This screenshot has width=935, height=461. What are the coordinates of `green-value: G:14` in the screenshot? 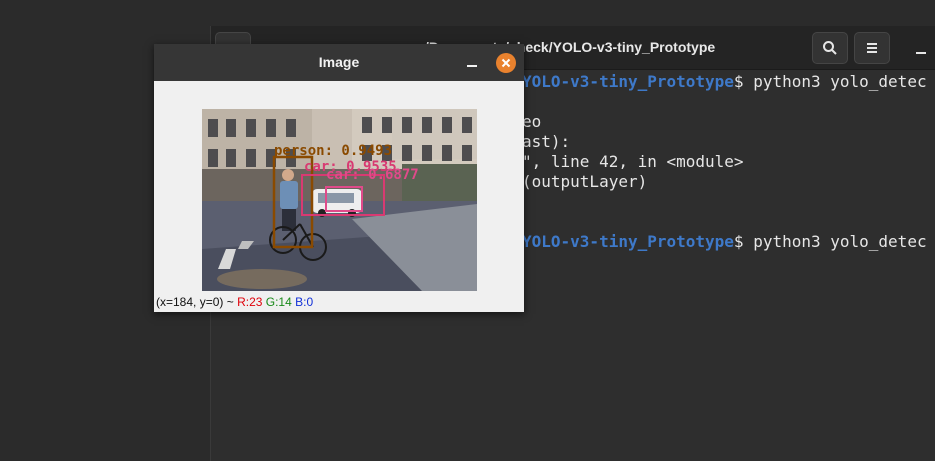 It's located at (278, 302).